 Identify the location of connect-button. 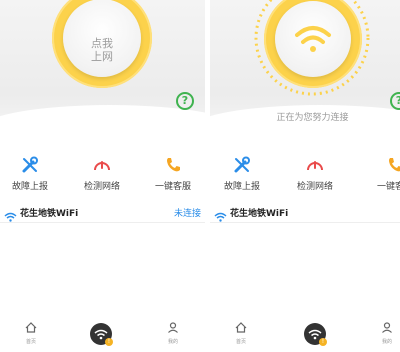
(313, 39).